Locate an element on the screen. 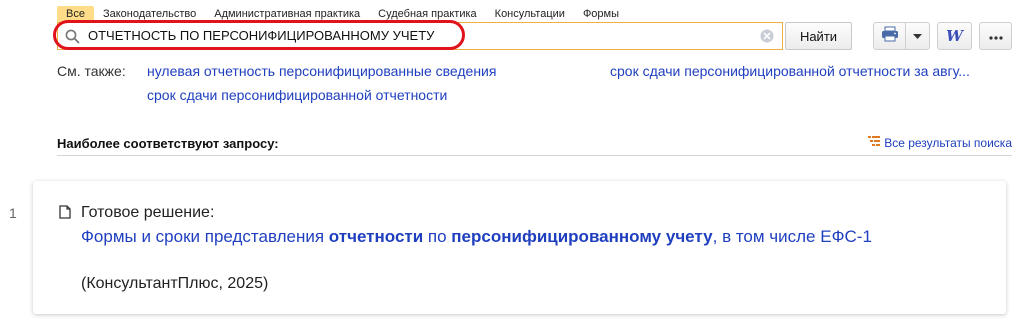 The height and width of the screenshot is (324, 1024). more-options-button is located at coordinates (995, 36).